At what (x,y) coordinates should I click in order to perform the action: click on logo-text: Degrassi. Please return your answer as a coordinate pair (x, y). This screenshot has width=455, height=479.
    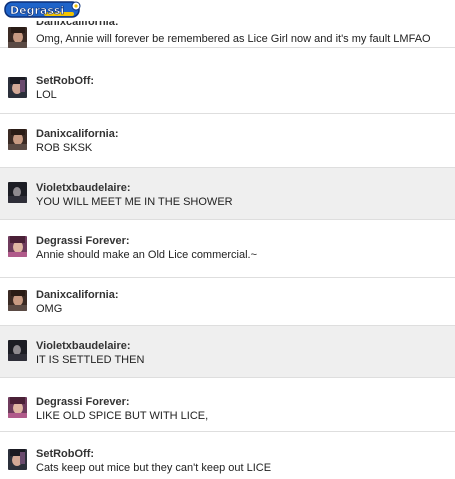
    Looking at the image, I should click on (37, 10).